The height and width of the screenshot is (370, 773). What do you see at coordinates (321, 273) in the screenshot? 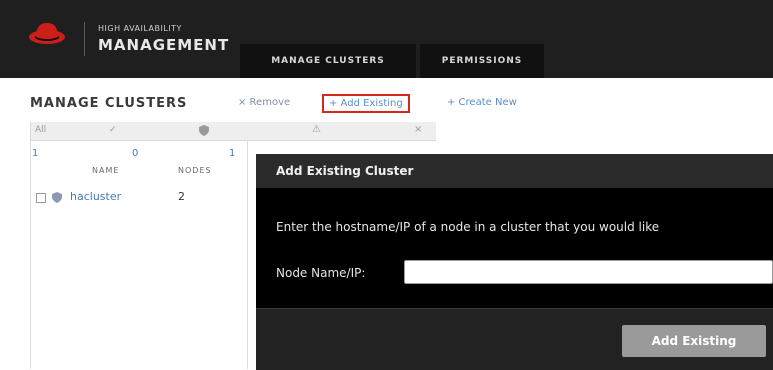
I see `node-name-label: Node Name/IP:` at bounding box center [321, 273].